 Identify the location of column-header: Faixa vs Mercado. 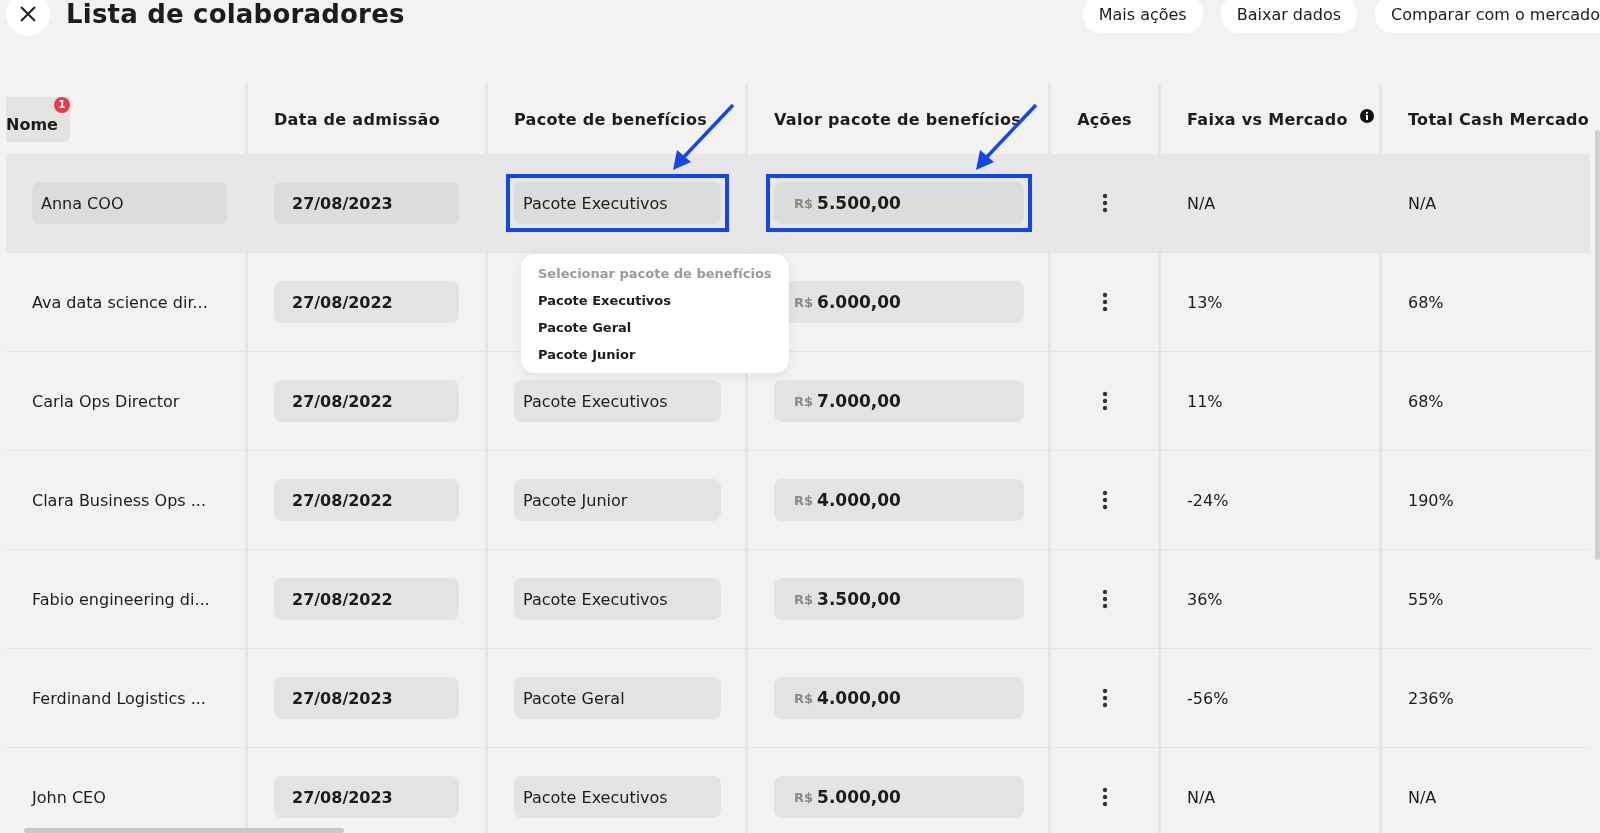
(1267, 119).